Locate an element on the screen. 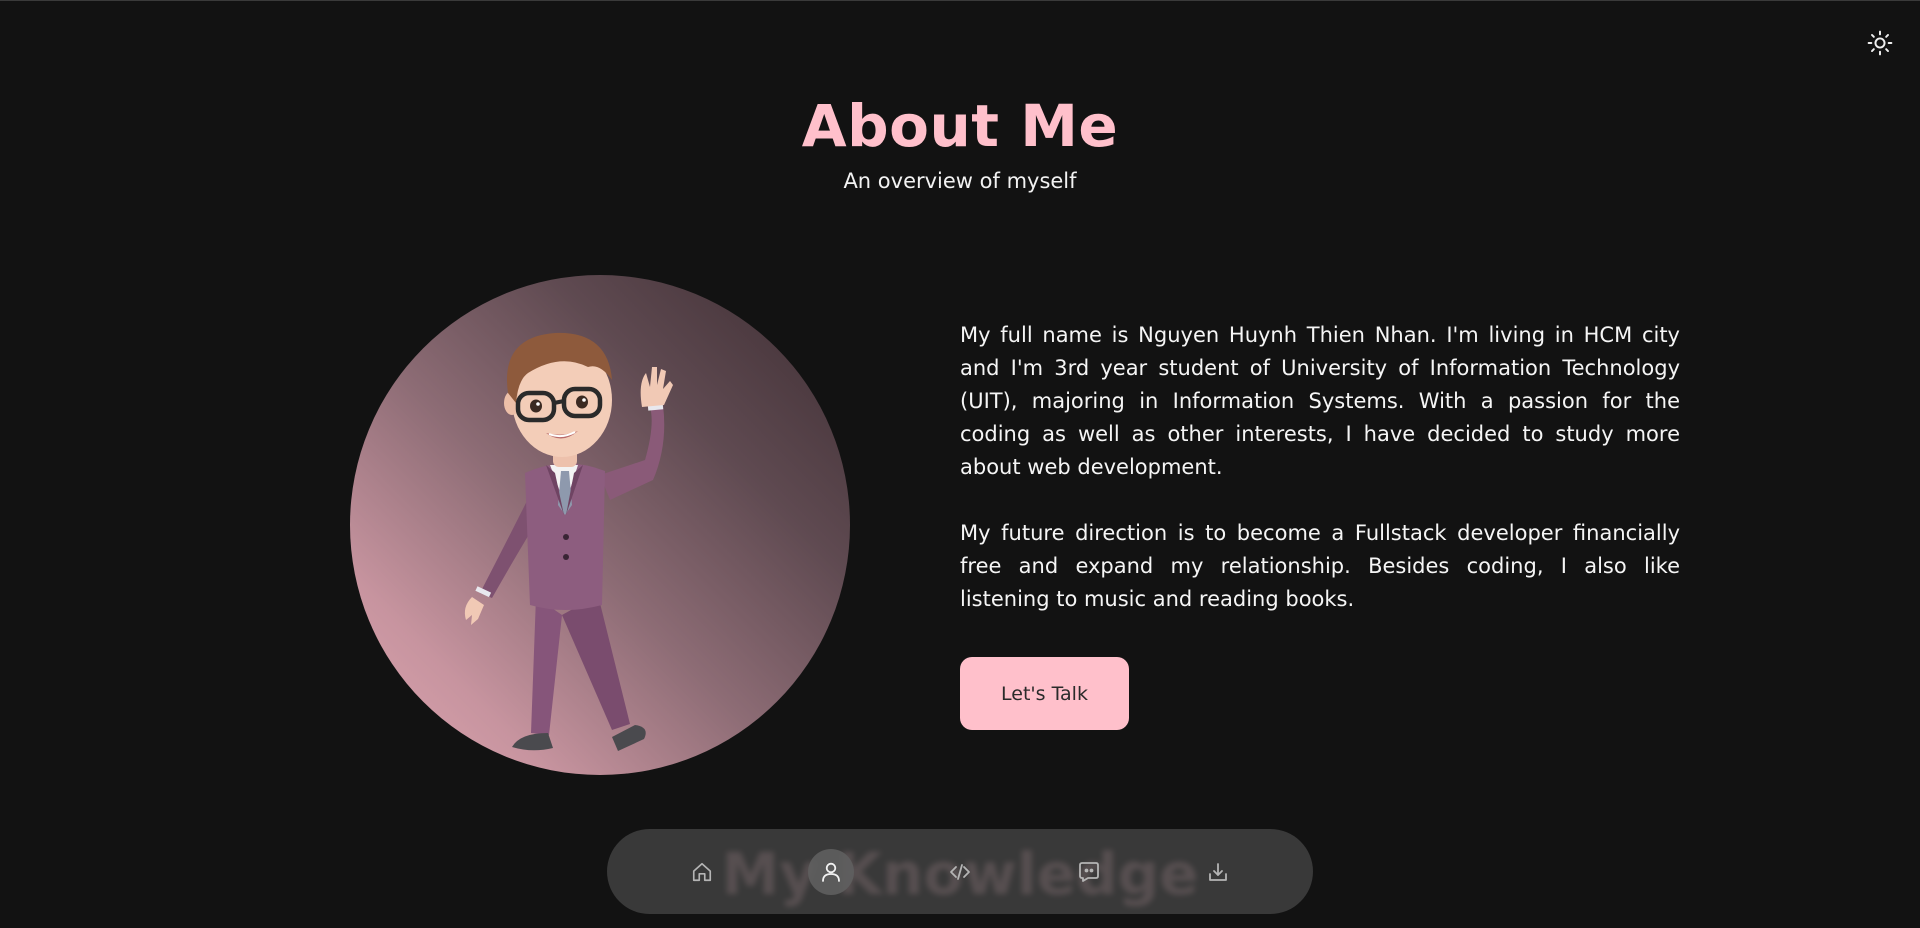 The width and height of the screenshot is (1920, 928). code-icon is located at coordinates (960, 871).